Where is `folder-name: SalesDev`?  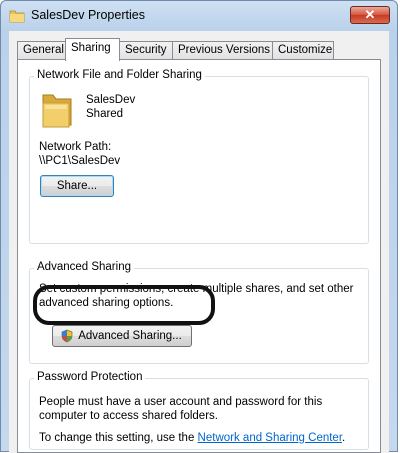
folder-name: SalesDev is located at coordinates (111, 100).